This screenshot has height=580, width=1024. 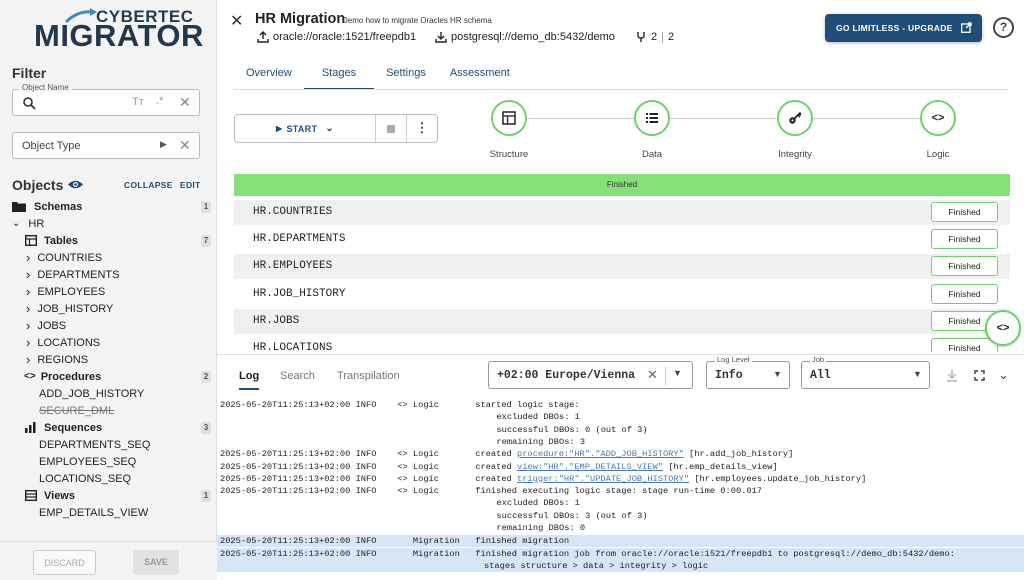 I want to click on tree-item-departments-seq: DEPARTMENTS_SEQ, so click(x=94, y=444).